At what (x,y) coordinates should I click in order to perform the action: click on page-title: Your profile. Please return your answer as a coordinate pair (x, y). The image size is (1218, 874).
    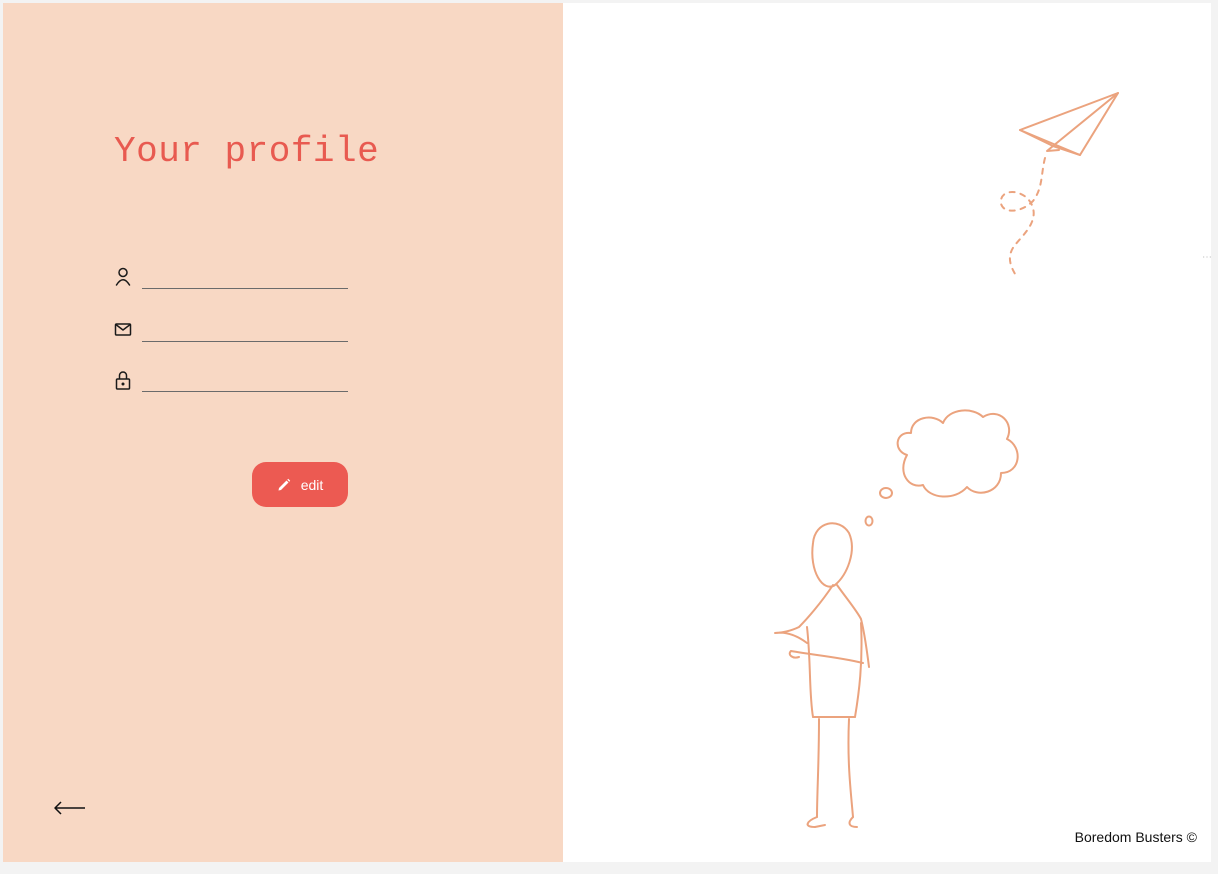
    Looking at the image, I should click on (247, 151).